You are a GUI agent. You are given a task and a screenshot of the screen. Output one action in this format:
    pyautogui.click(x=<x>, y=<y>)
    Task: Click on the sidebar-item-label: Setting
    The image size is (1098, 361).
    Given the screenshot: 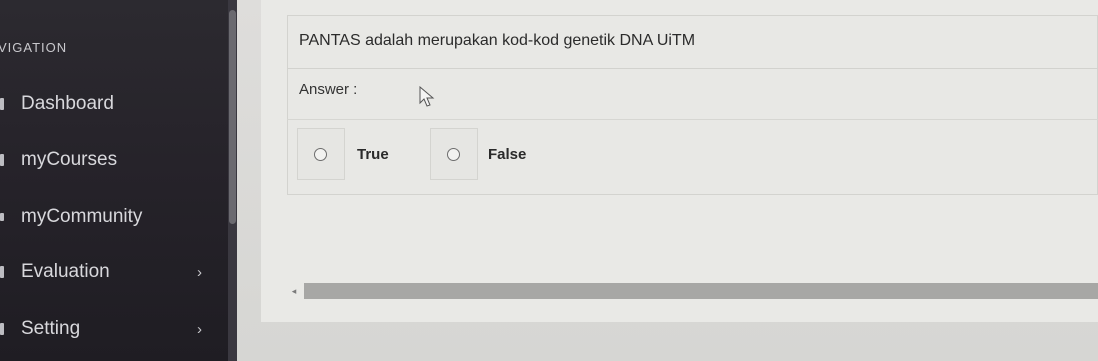 What is the action you would take?
    pyautogui.click(x=51, y=328)
    